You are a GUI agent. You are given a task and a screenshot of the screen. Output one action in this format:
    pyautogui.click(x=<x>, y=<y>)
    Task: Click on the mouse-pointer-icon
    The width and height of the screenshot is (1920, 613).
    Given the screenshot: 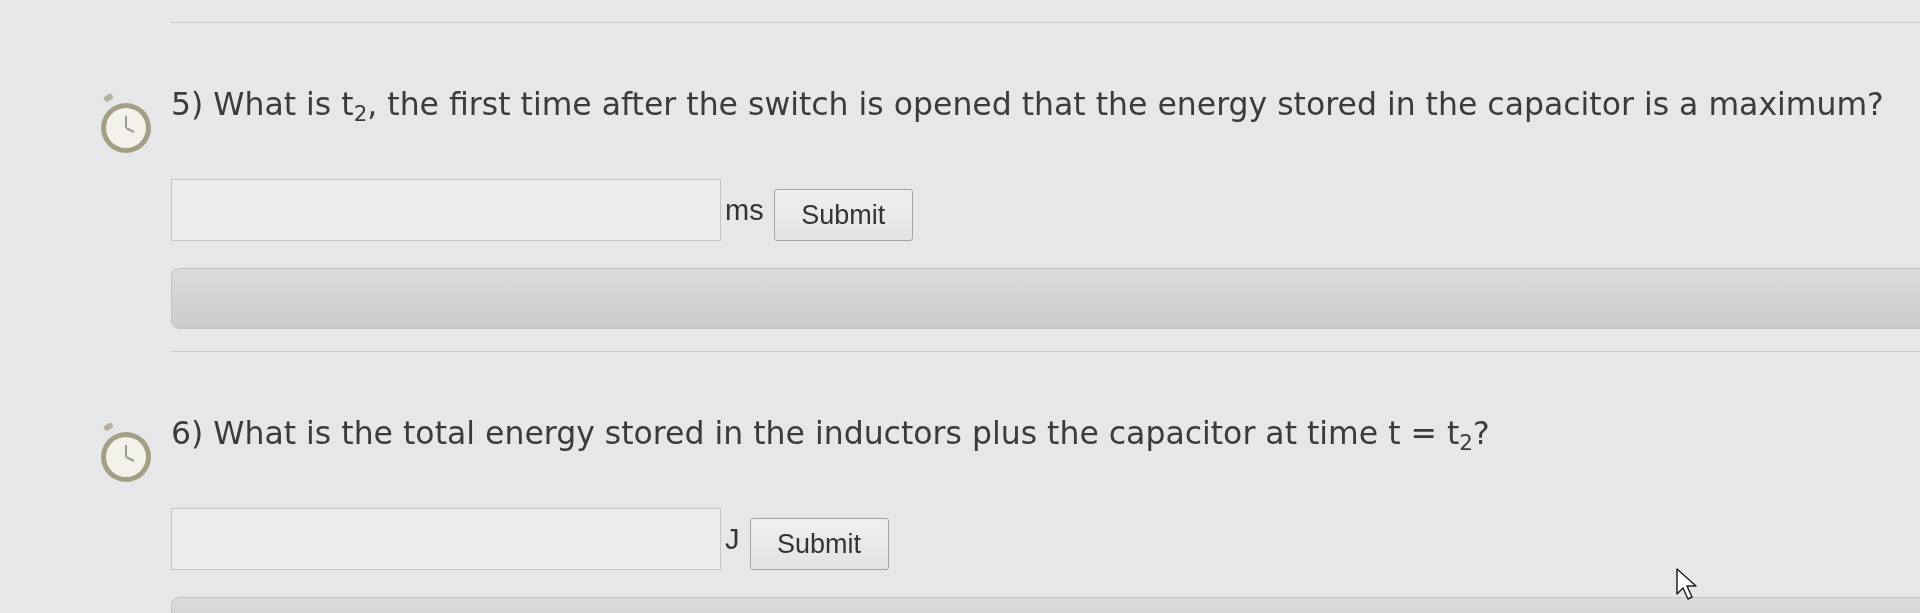 What is the action you would take?
    pyautogui.click(x=1687, y=584)
    